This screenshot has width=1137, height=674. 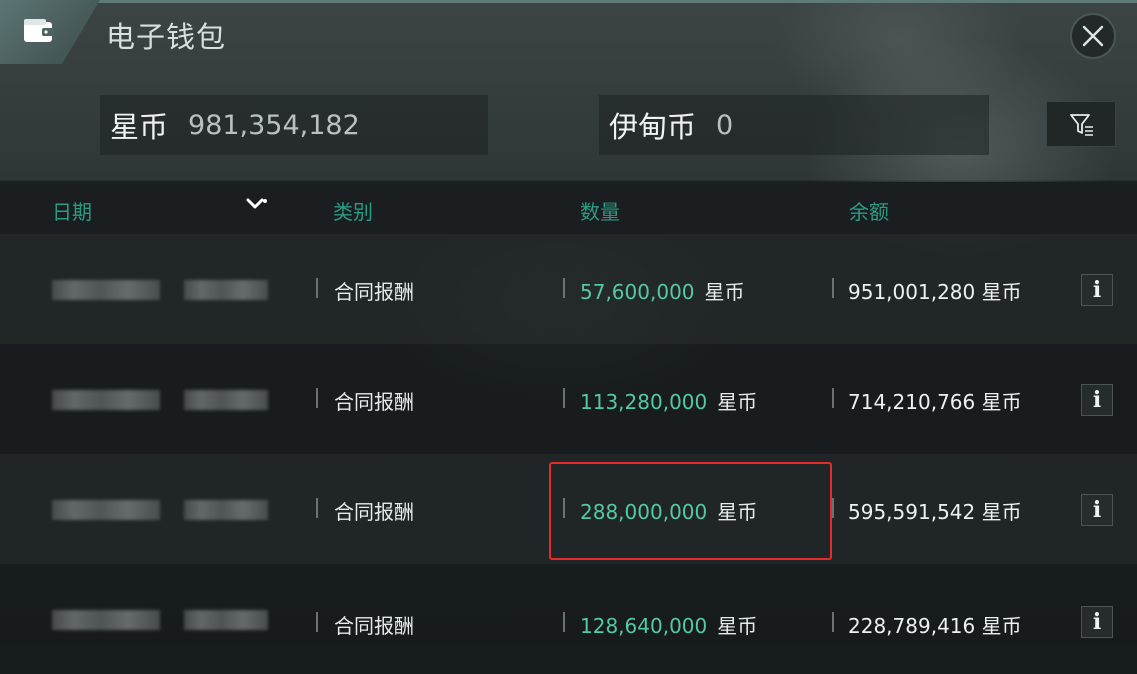 I want to click on eden-coin-balance: 伊甸币 0, so click(x=794, y=125).